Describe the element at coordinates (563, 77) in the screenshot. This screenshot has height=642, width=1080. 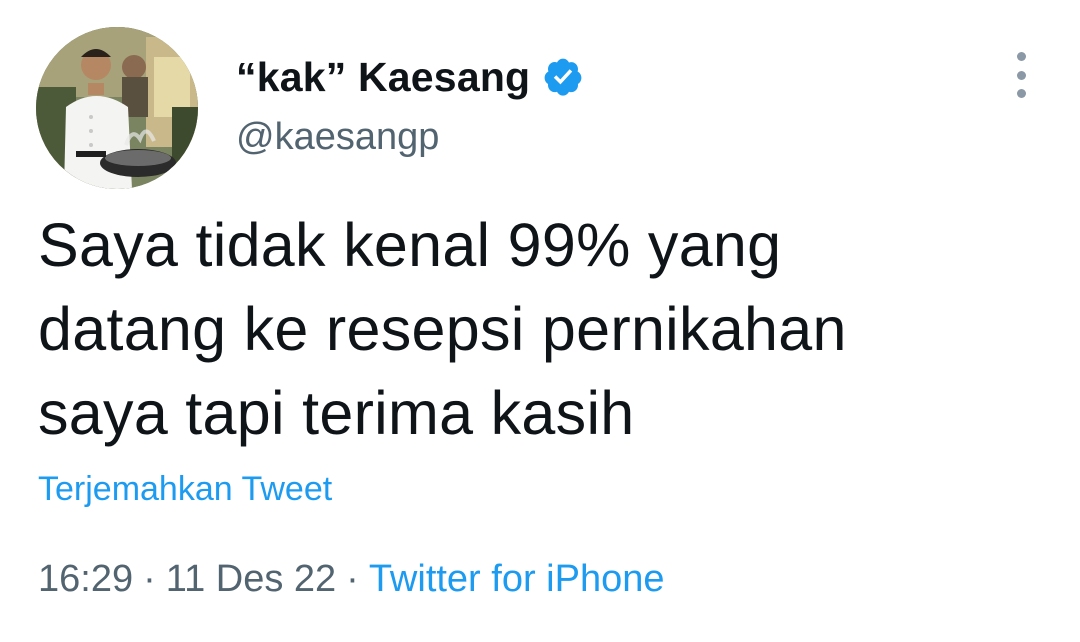
I see `verified-badge-icon` at that location.